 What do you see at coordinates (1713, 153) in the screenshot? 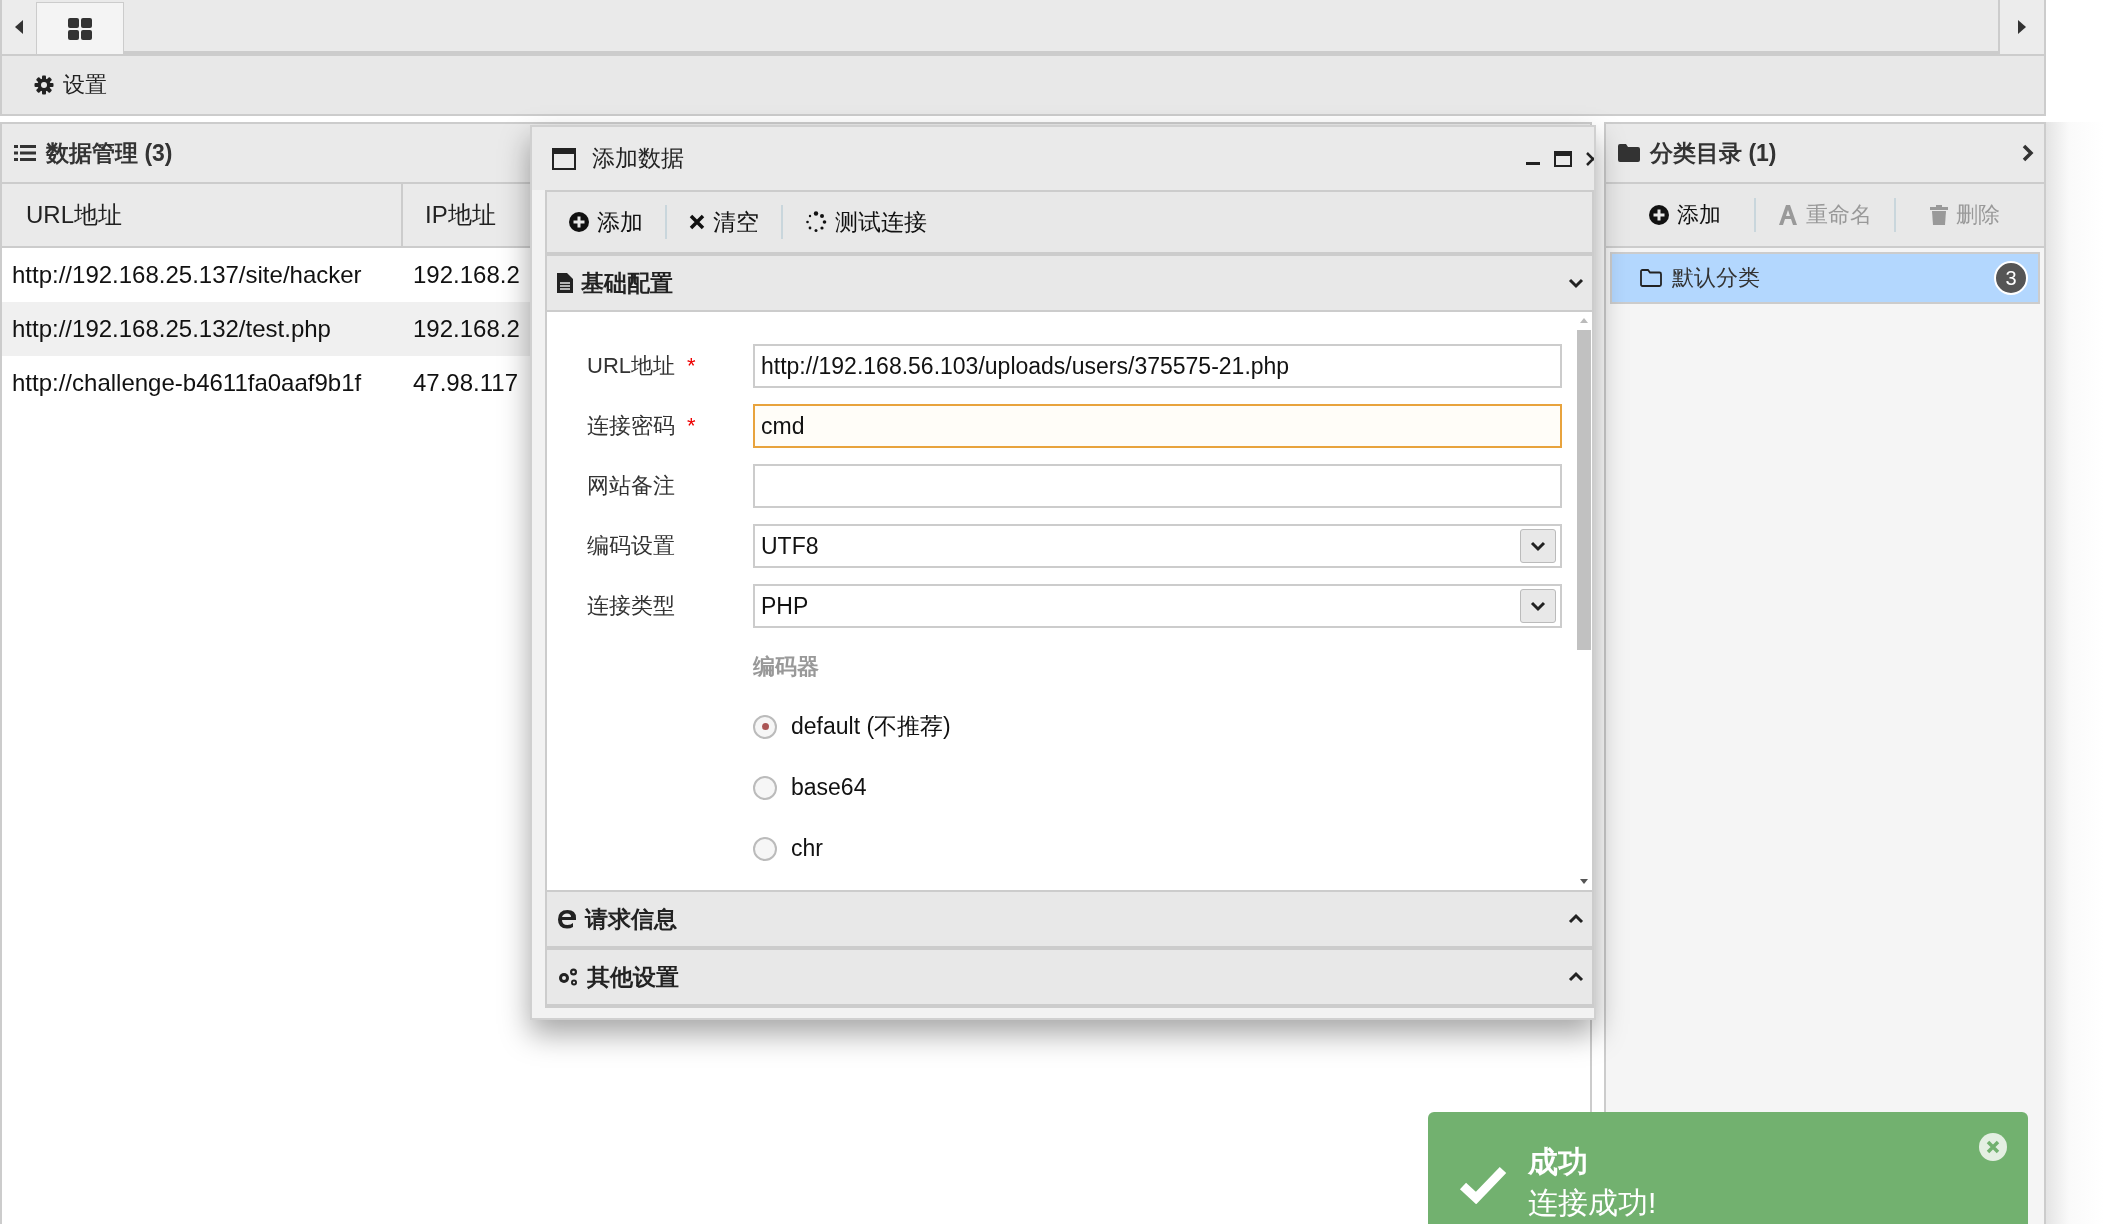
I see `panel-title: 分类目录 (1)` at bounding box center [1713, 153].